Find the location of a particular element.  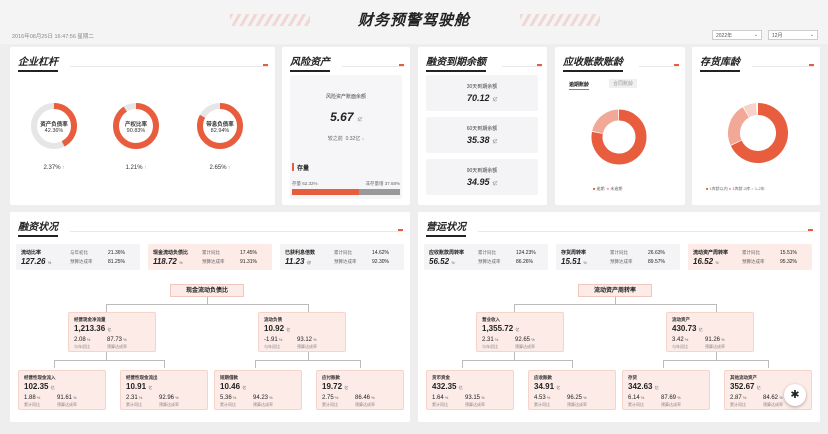

tree-node: 存货 342.63 亿 6.14 % 累计同比 87.69 % 预算达成率 is located at coordinates (666, 390).